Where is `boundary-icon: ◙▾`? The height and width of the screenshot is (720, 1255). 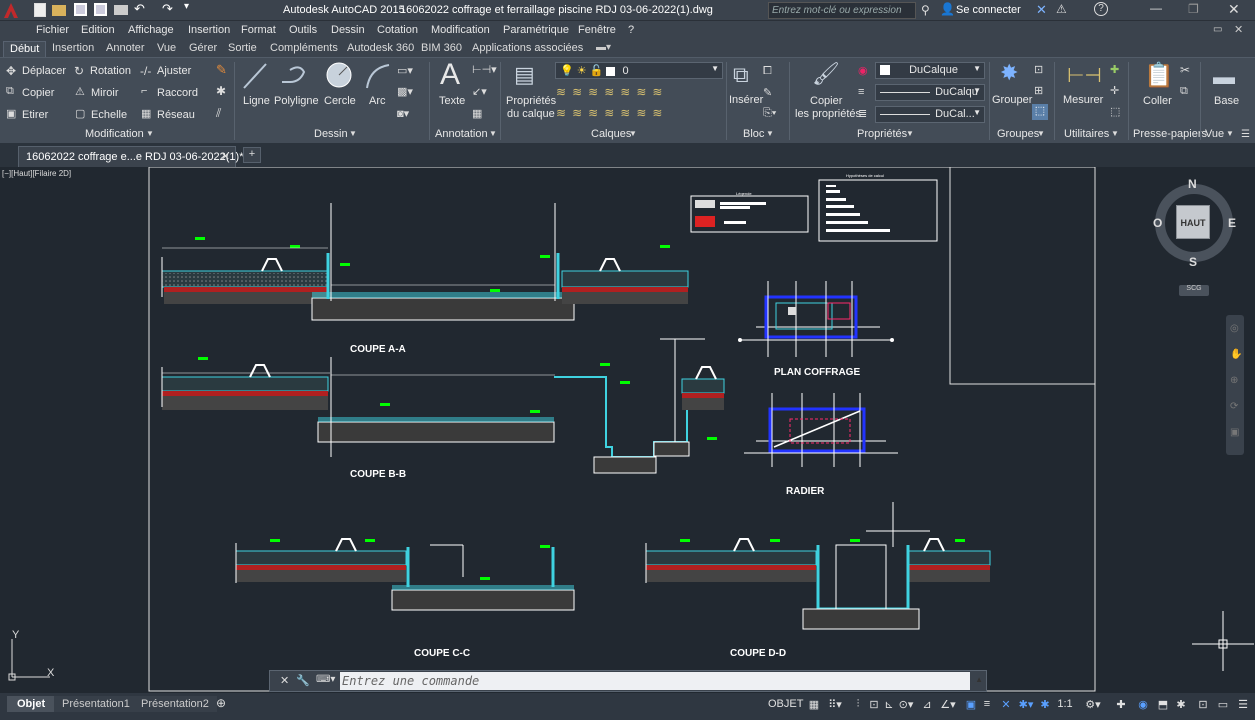 boundary-icon: ◙▾ is located at coordinates (403, 113).